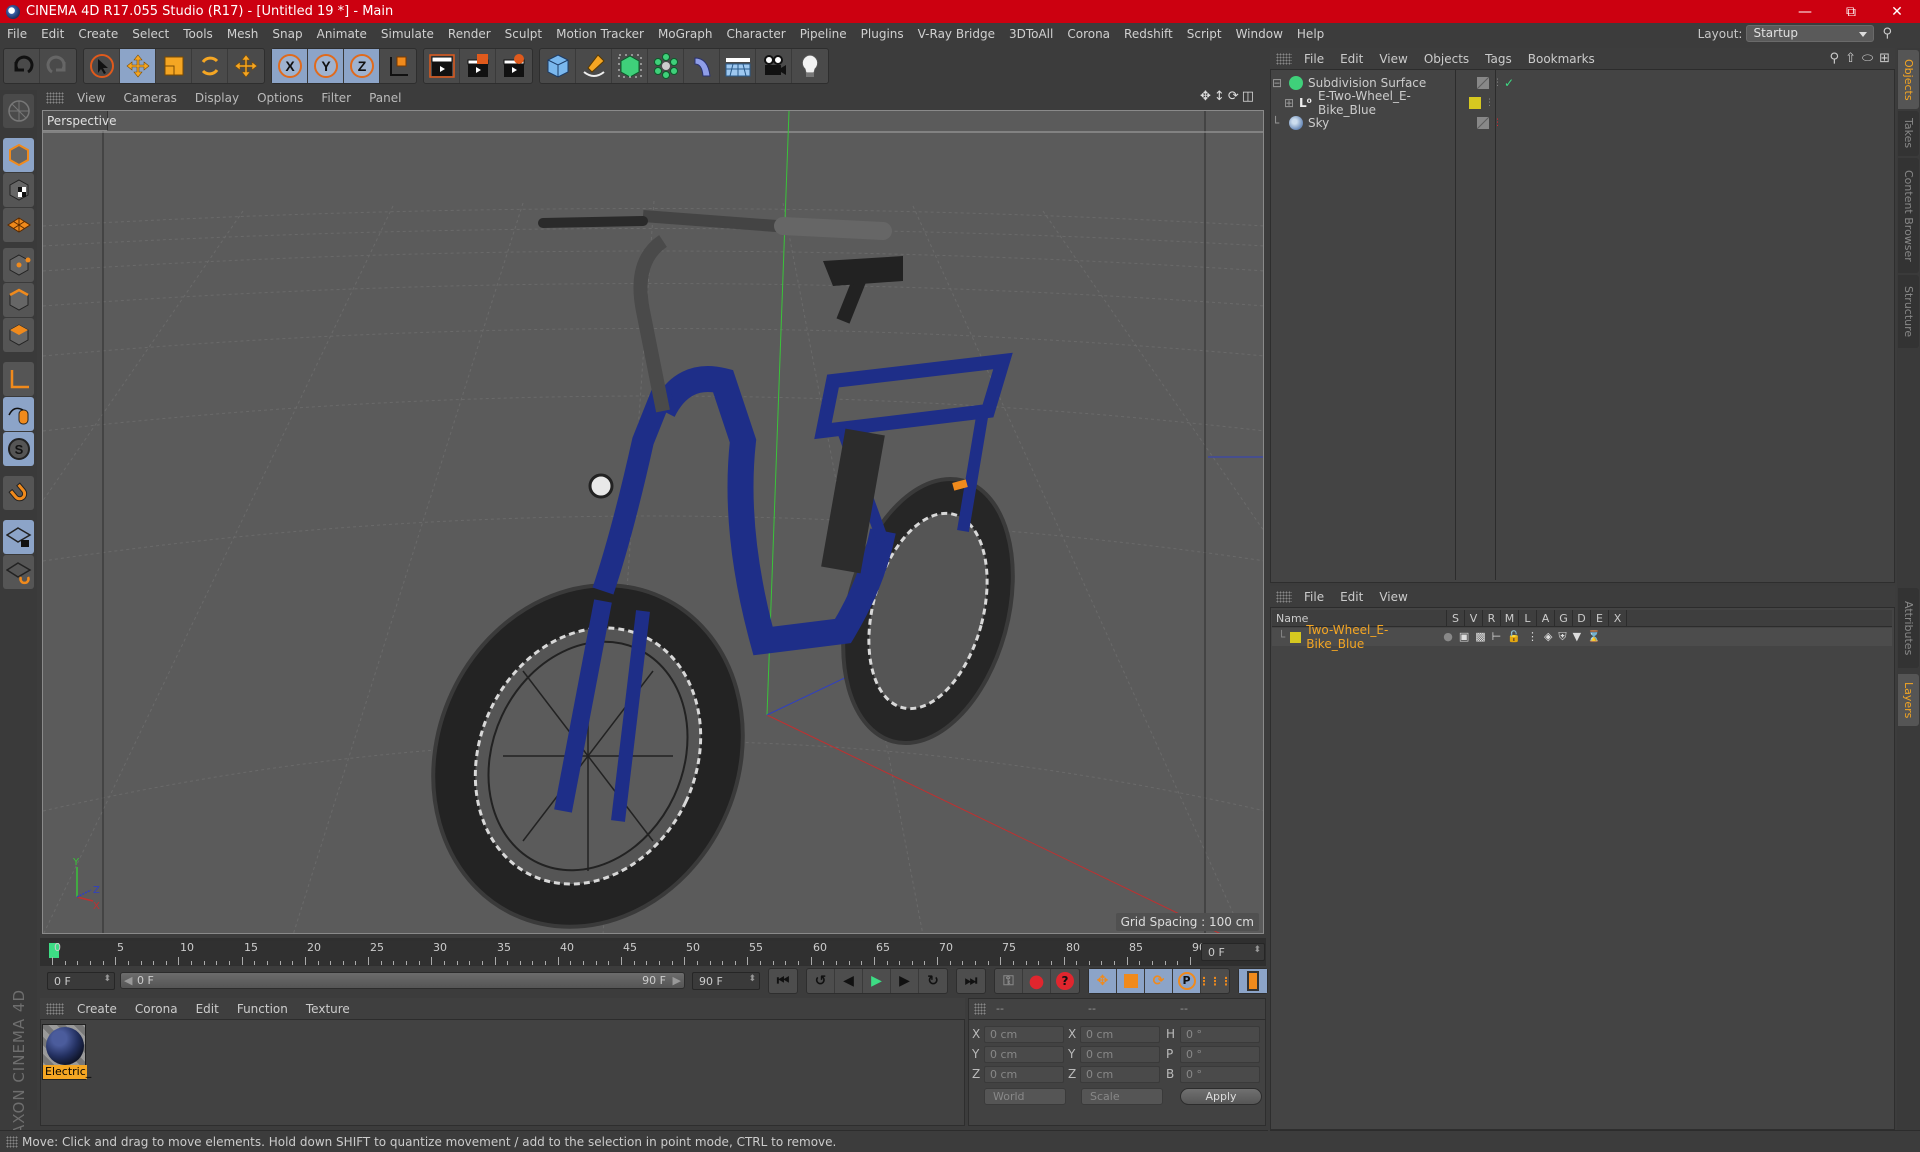 The width and height of the screenshot is (1920, 1152). What do you see at coordinates (1805, 11) in the screenshot?
I see `minimize-button: —` at bounding box center [1805, 11].